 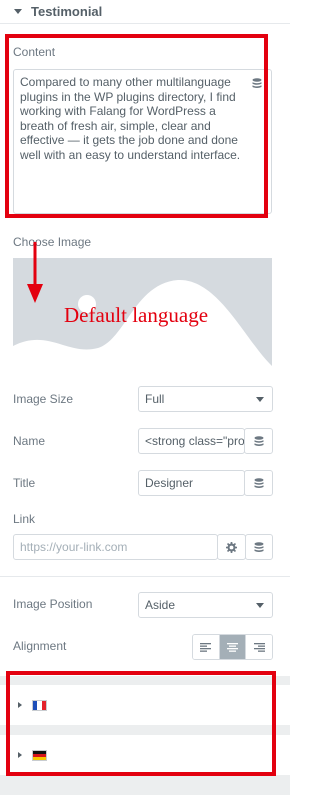 I want to click on choose-image-label: Choose Image, so click(x=52, y=242).